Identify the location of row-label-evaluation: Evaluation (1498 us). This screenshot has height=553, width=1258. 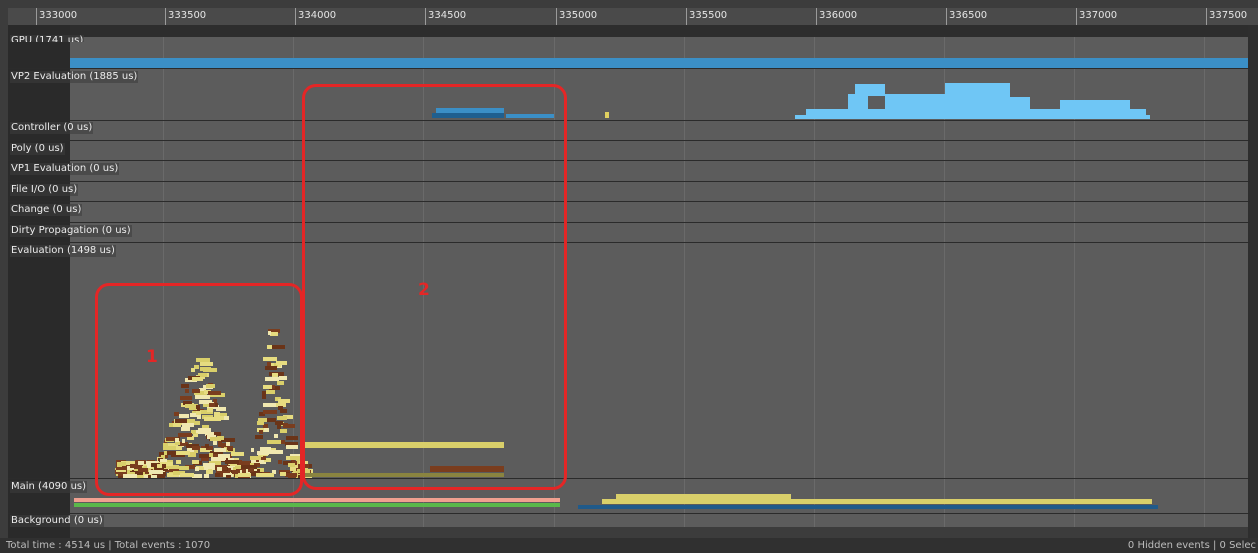
(63, 251).